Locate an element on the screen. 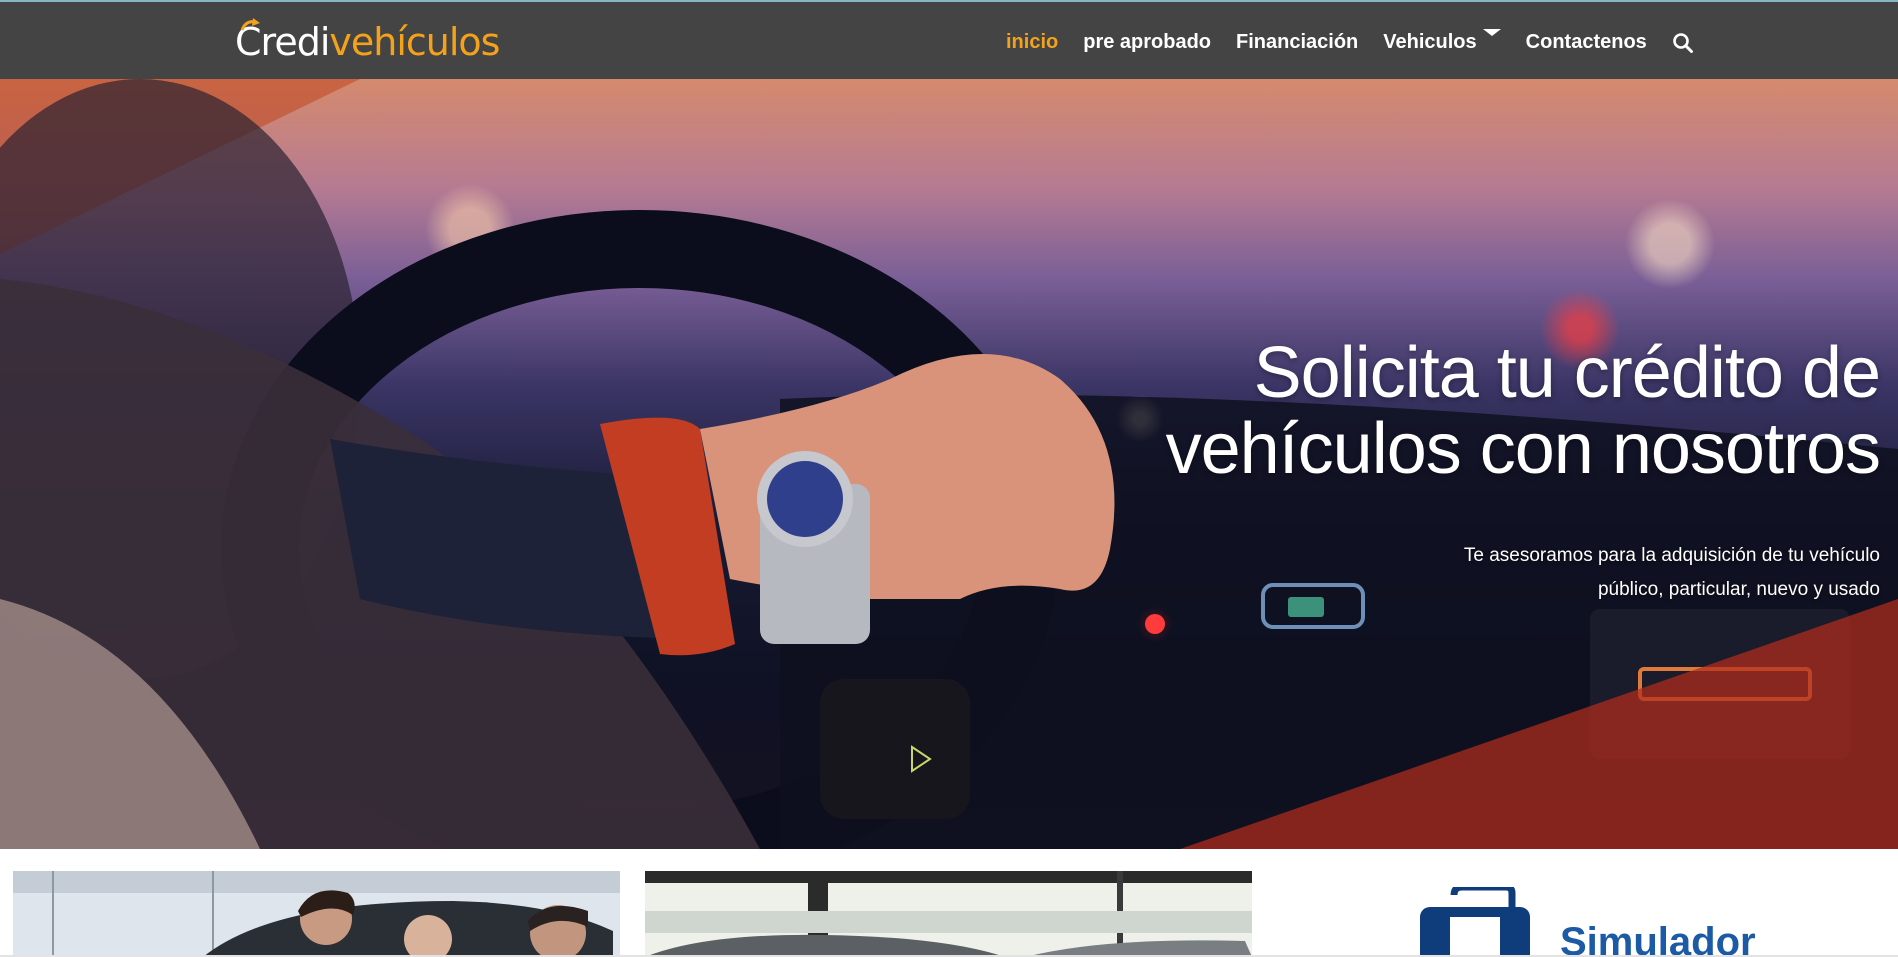 Image resolution: width=1898 pixels, height=957 pixels. search-button is located at coordinates (1683, 42).